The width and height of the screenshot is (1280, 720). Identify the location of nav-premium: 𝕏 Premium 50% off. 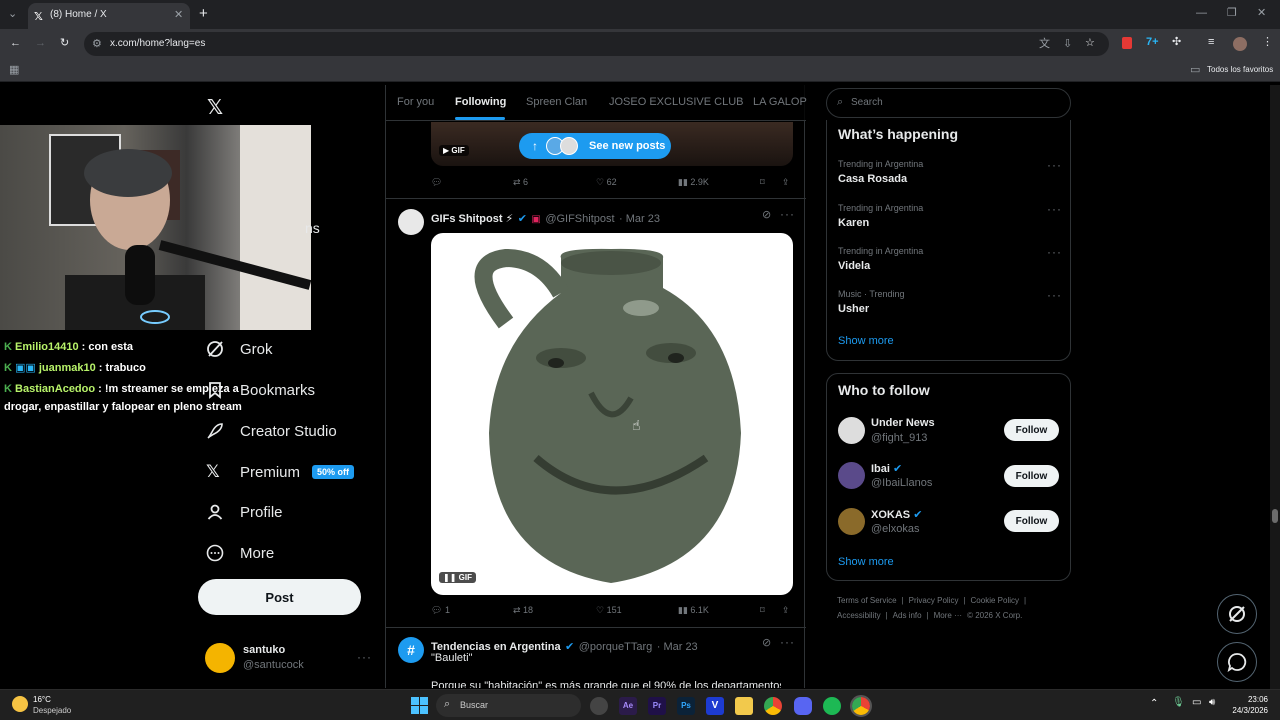
(280, 472).